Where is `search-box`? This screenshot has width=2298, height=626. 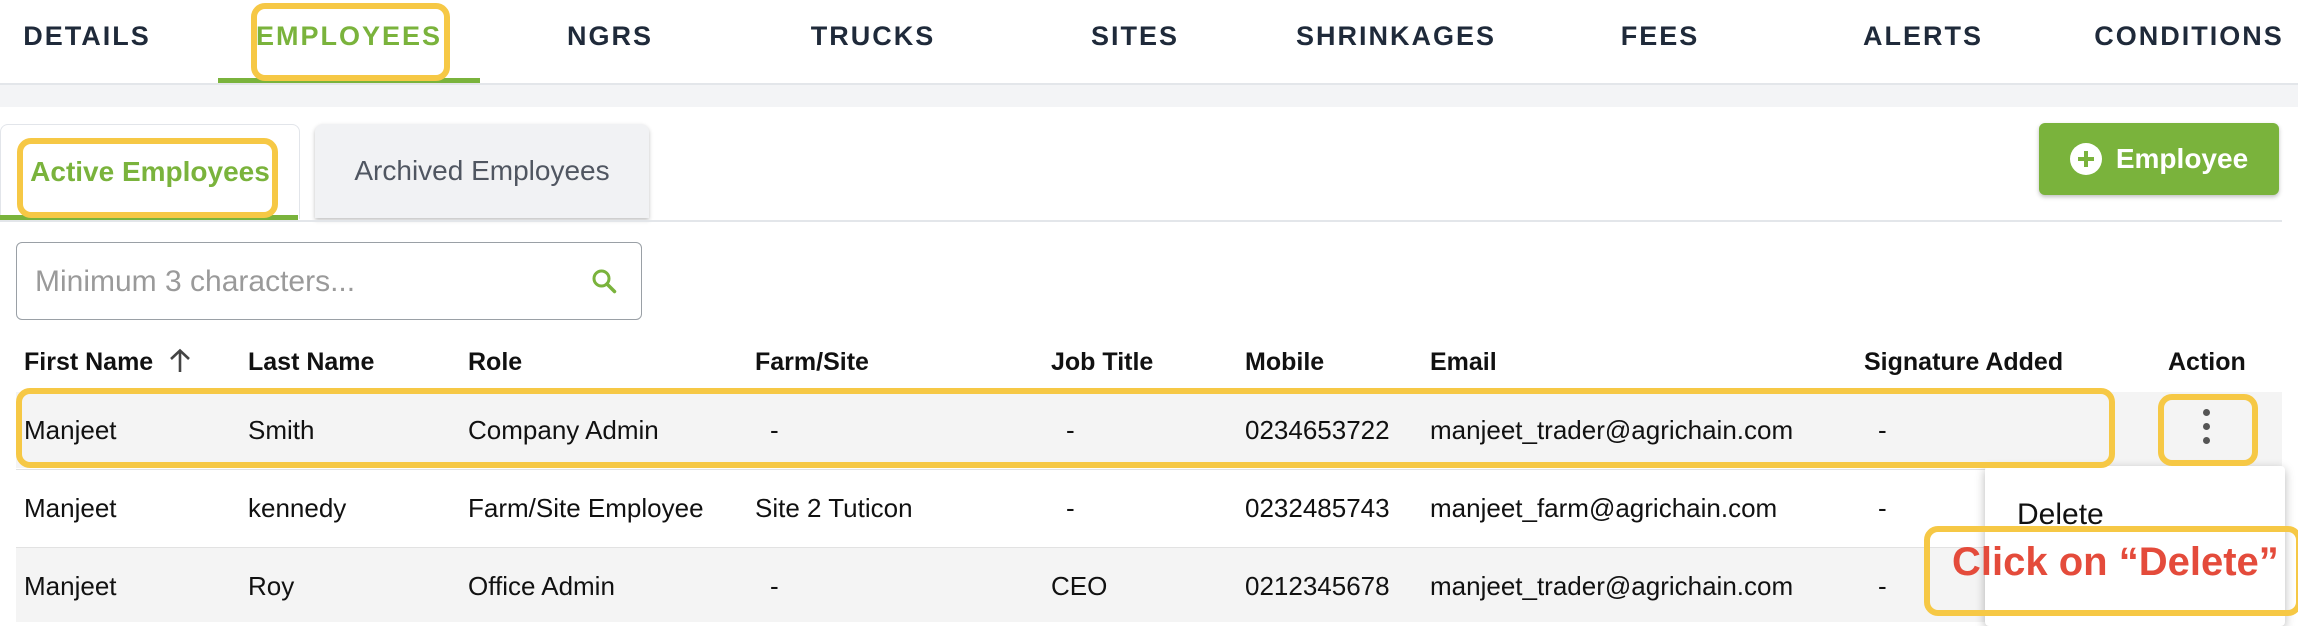 search-box is located at coordinates (329, 281).